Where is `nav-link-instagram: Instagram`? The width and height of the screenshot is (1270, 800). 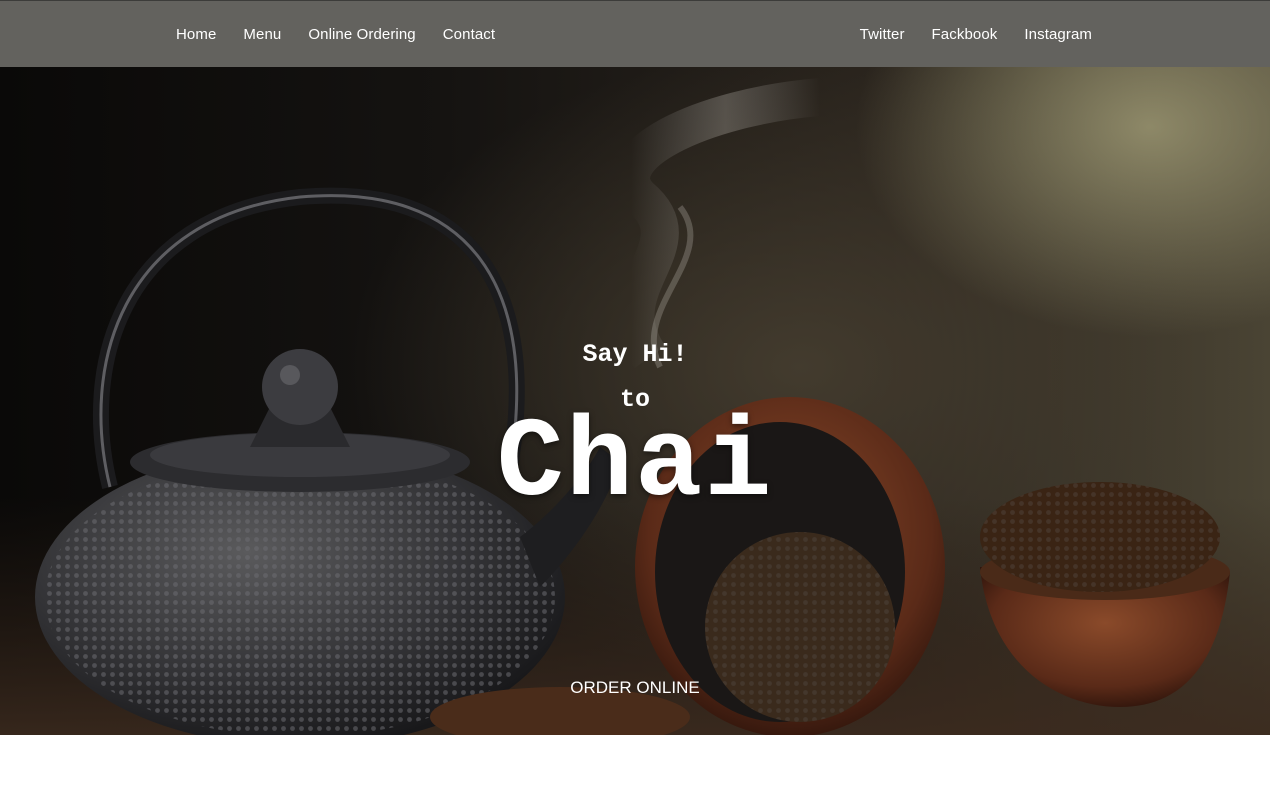 nav-link-instagram: Instagram is located at coordinates (1058, 34).